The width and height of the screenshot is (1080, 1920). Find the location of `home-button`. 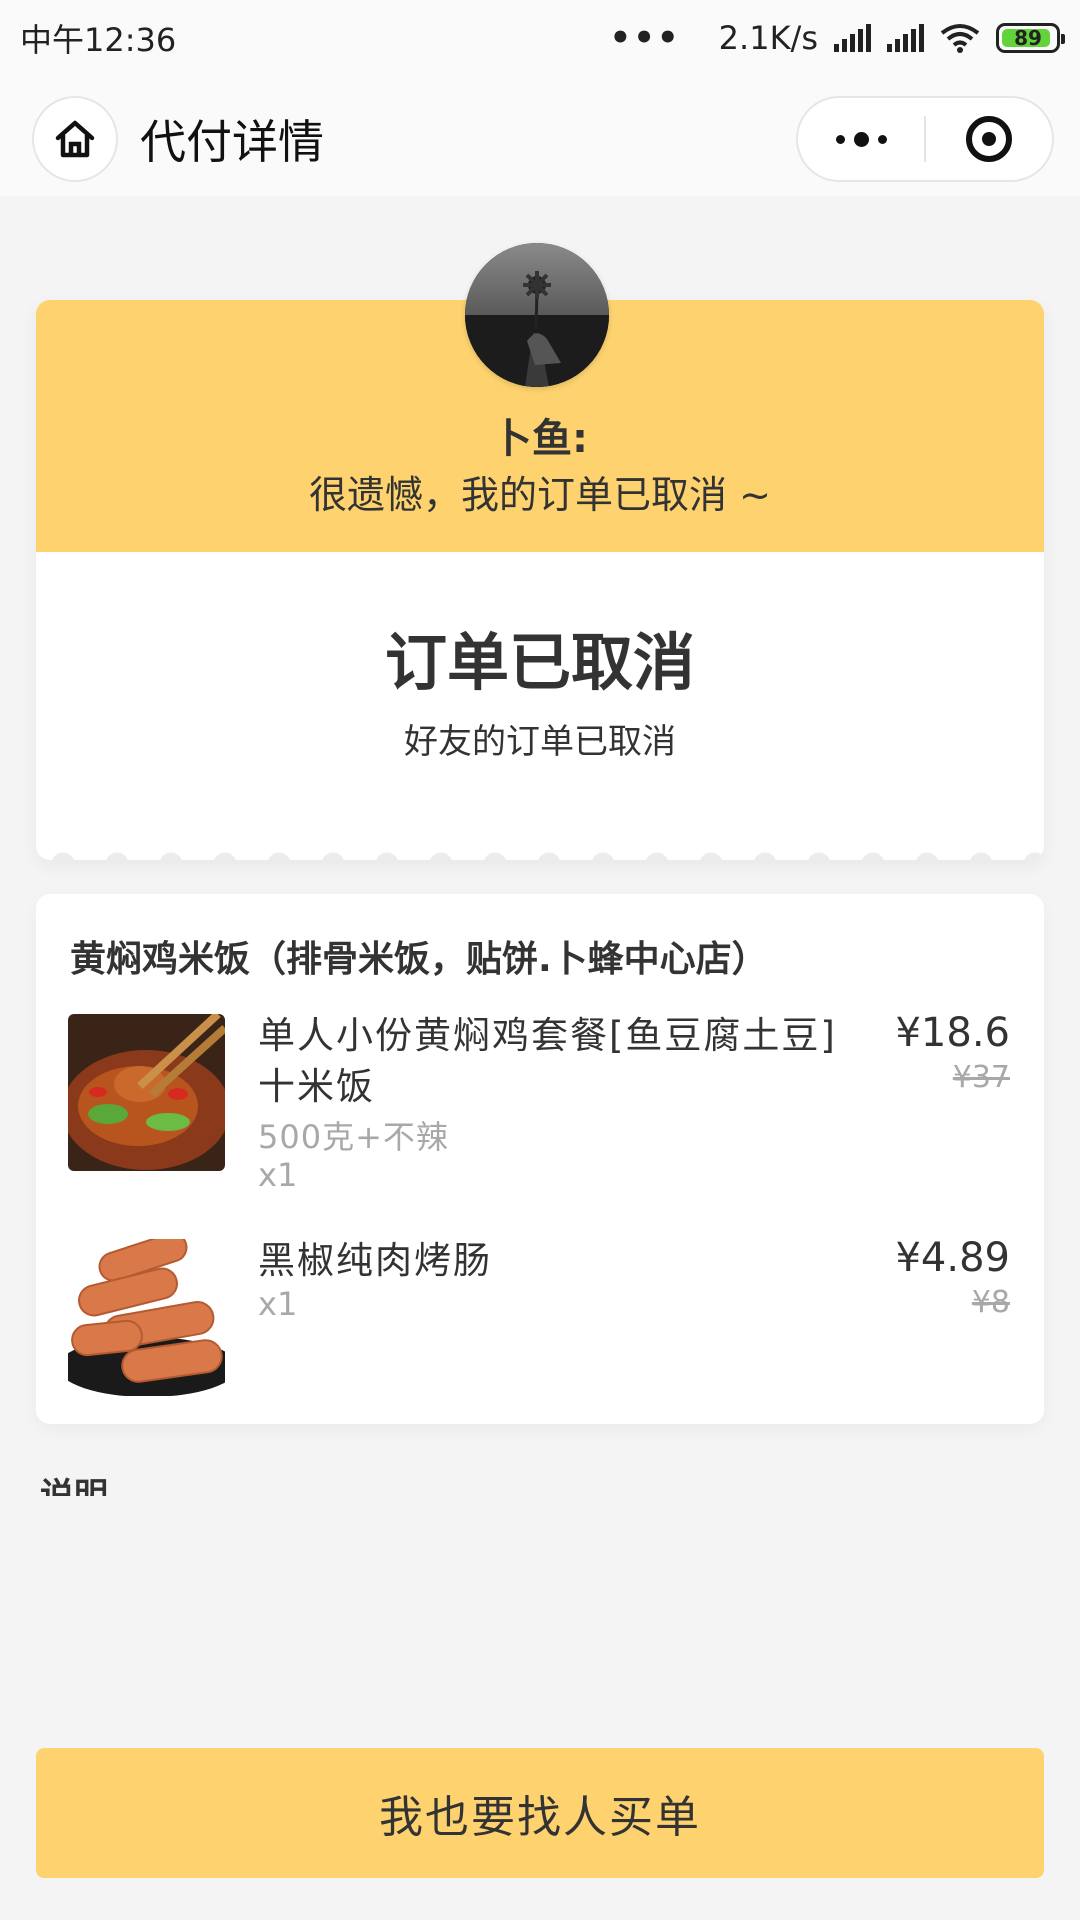

home-button is located at coordinates (75, 139).